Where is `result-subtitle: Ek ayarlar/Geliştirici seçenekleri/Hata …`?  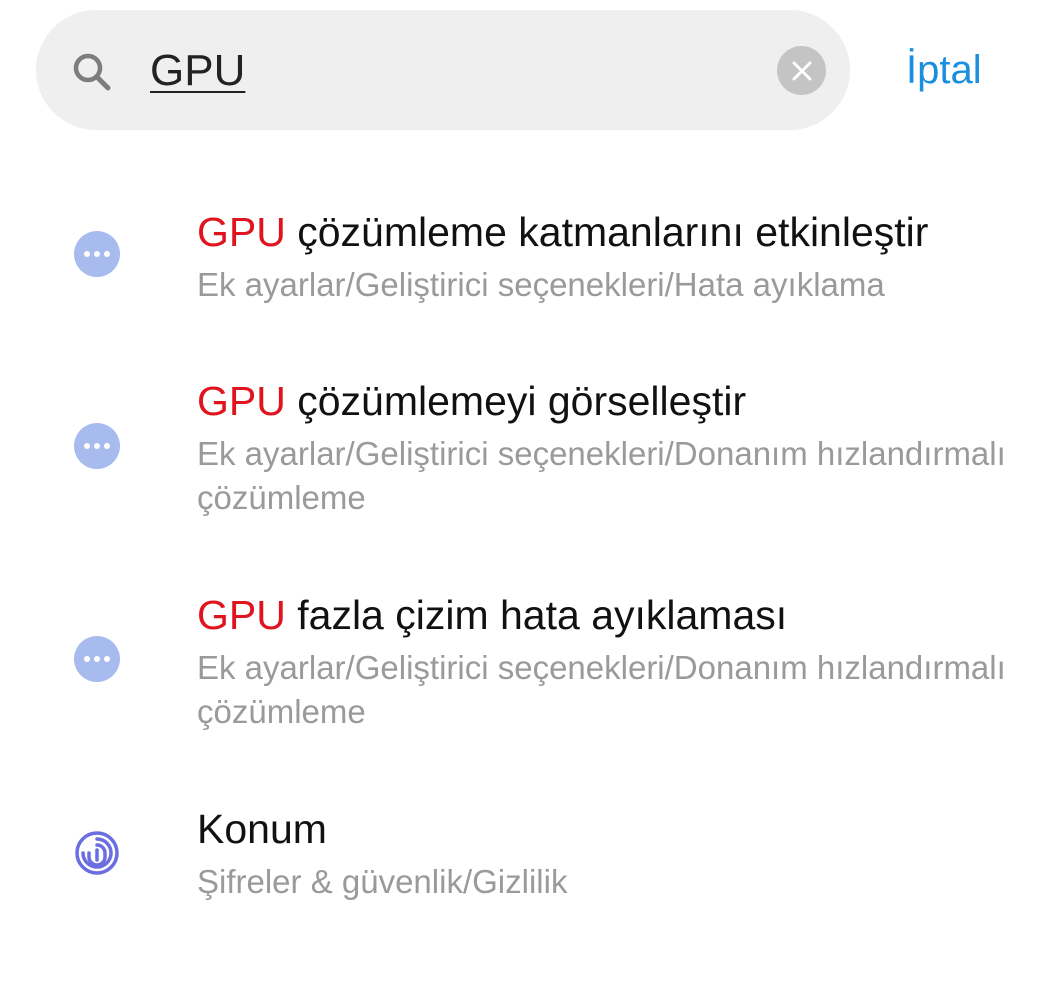 result-subtitle: Ek ayarlar/Geliştirici seçenekleri/Hata … is located at coordinates (541, 284).